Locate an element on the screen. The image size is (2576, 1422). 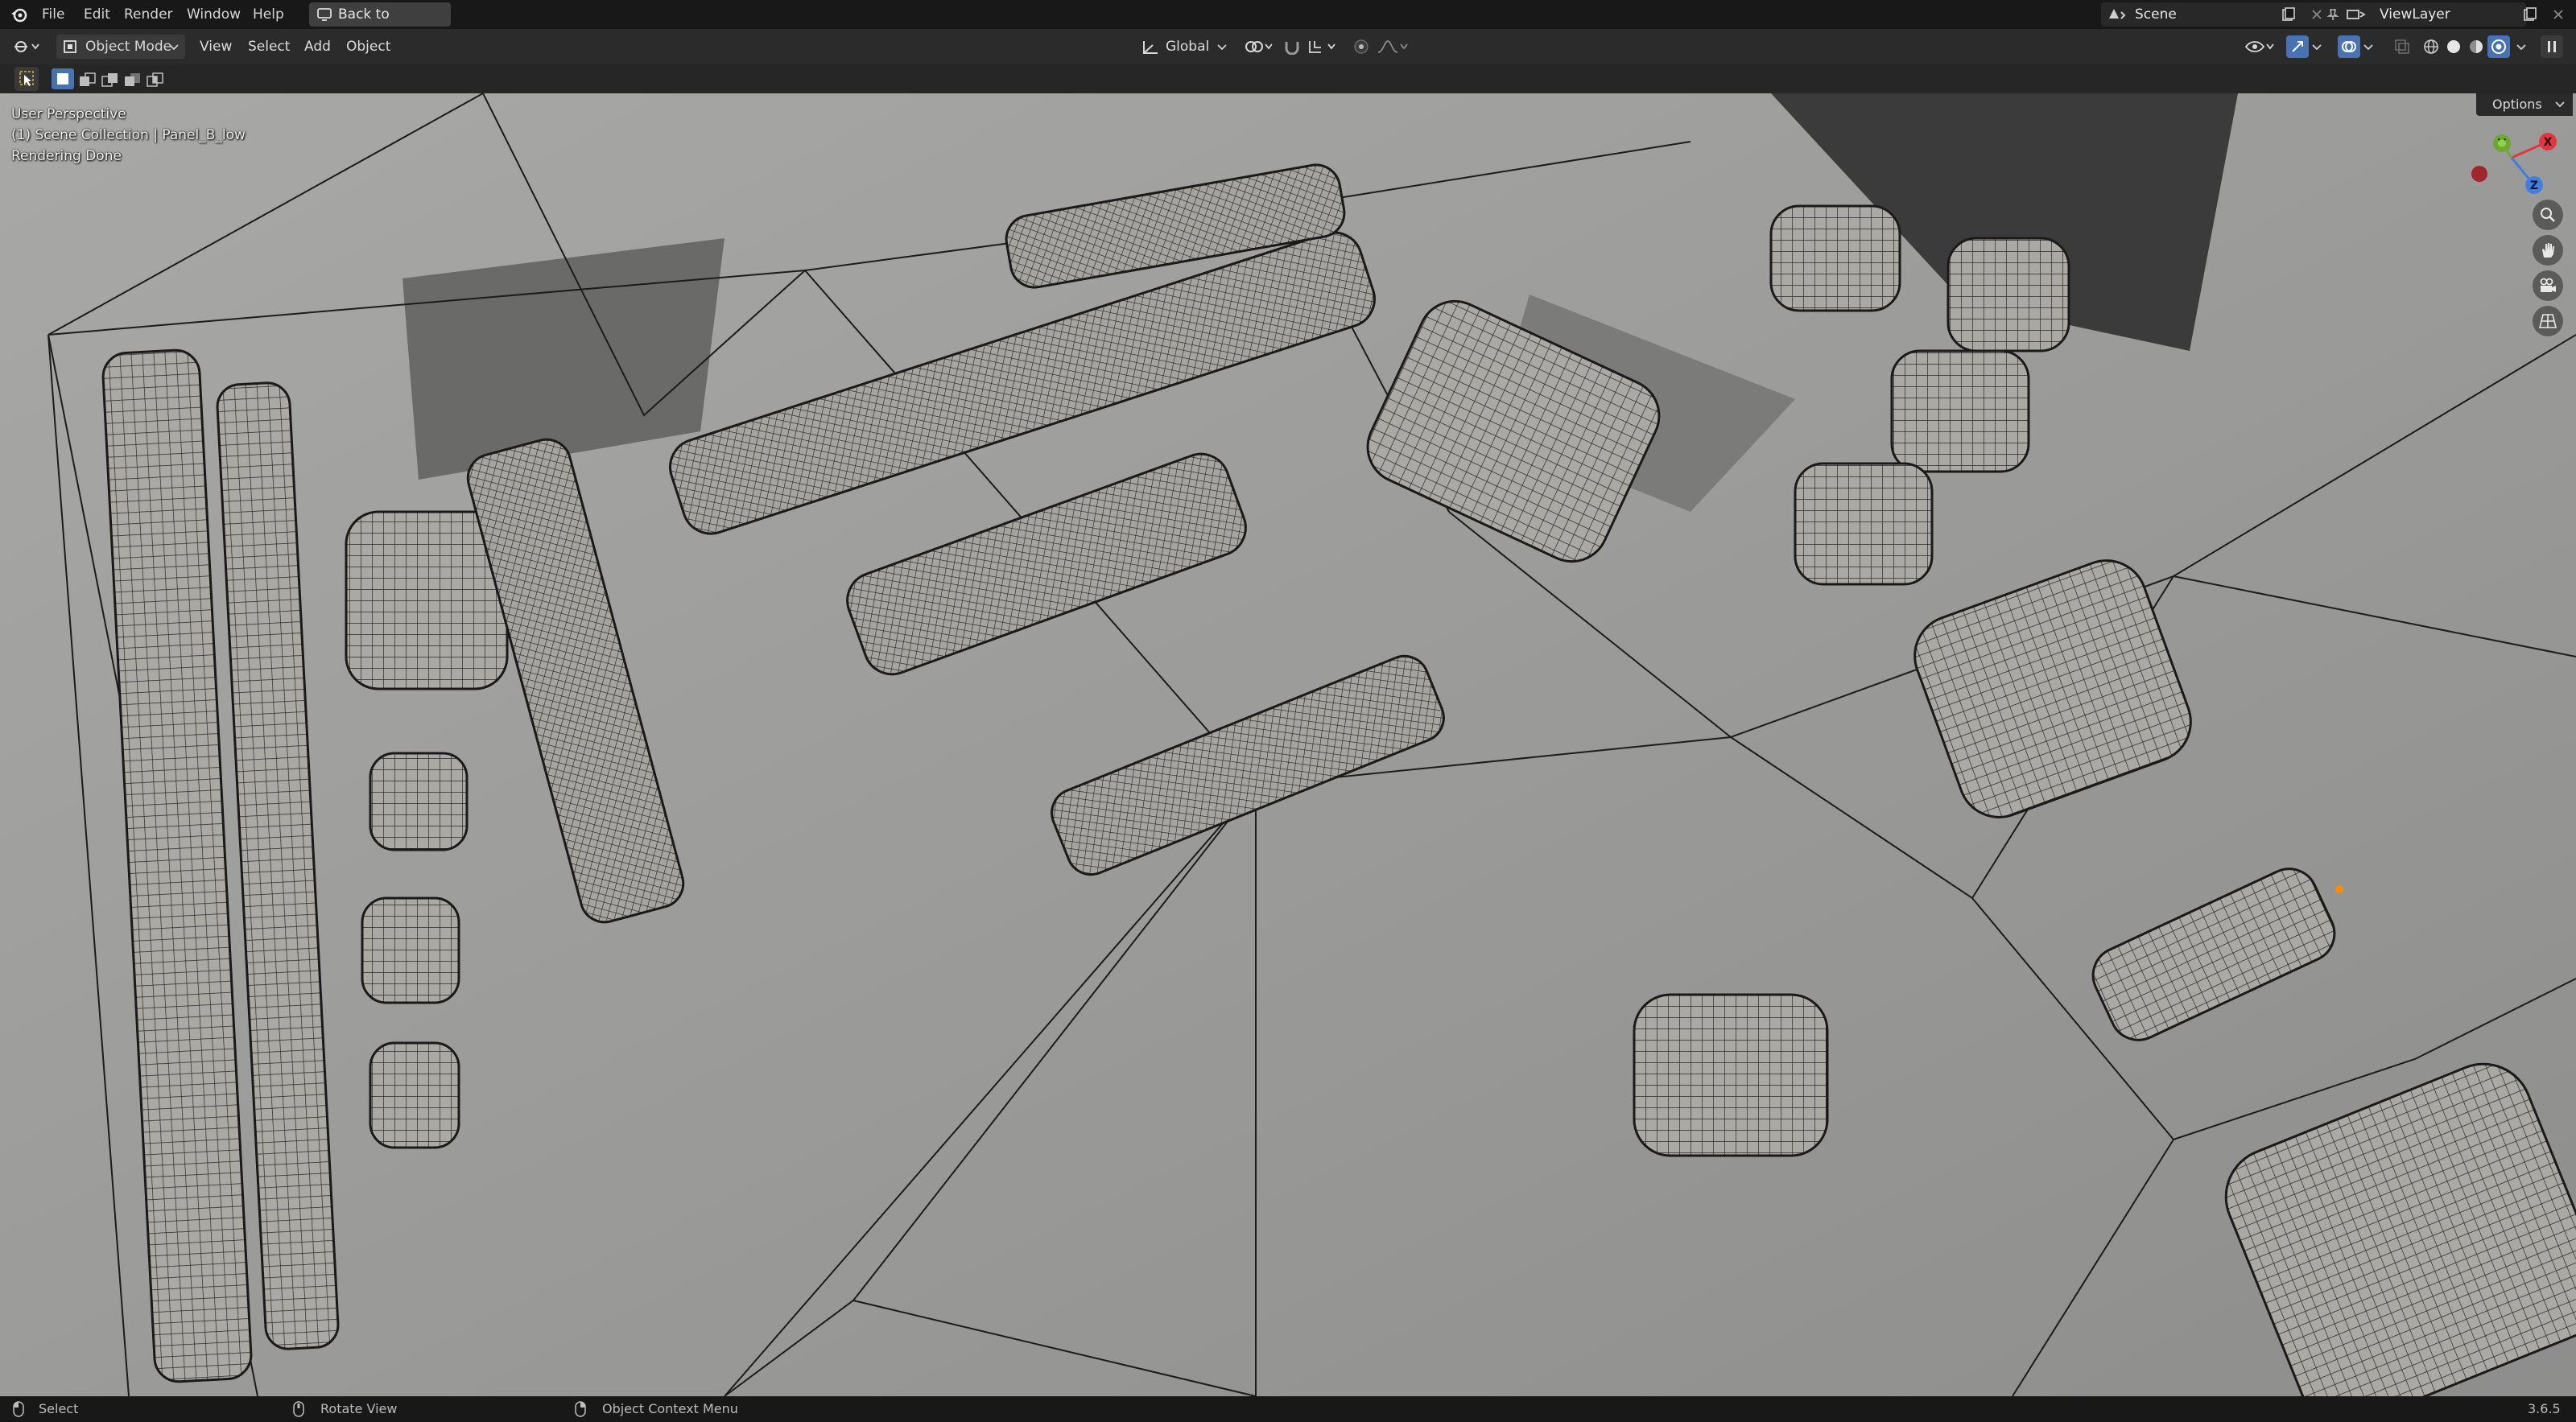
gizmo-neg-x-axis is located at coordinates (2479, 174).